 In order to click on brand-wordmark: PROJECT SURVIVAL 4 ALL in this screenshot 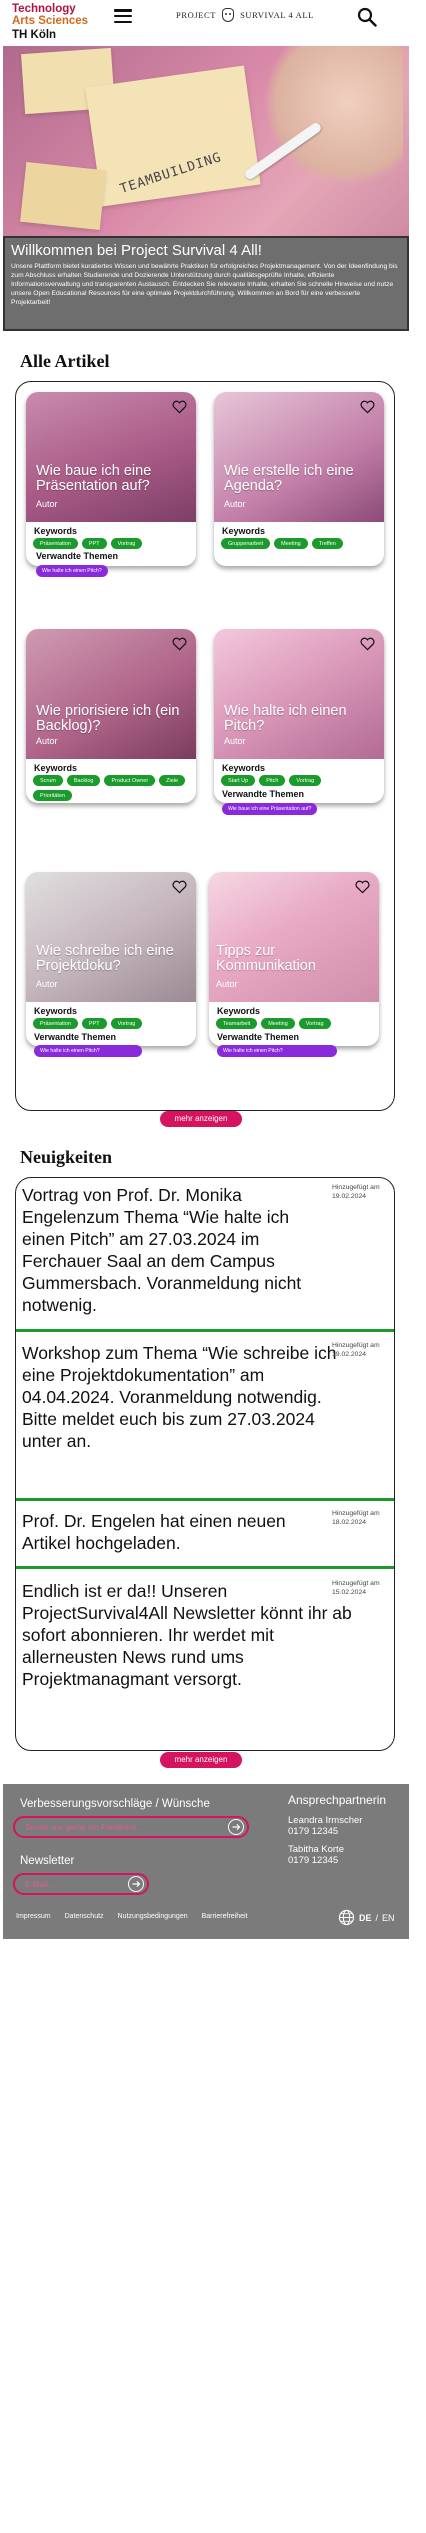, I will do `click(245, 15)`.